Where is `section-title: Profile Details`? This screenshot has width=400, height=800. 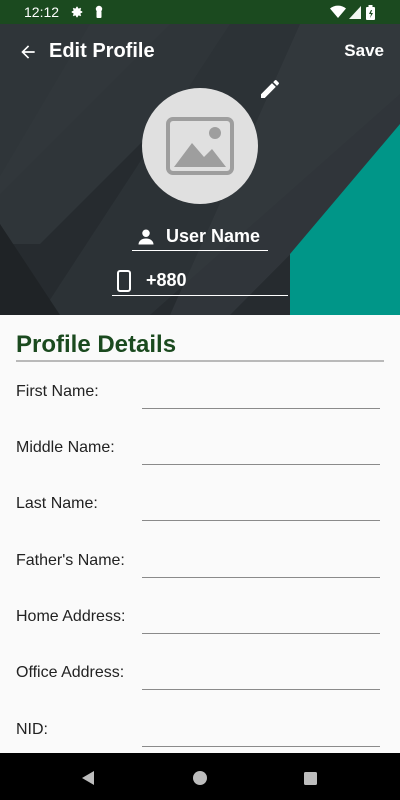 section-title: Profile Details is located at coordinates (96, 344).